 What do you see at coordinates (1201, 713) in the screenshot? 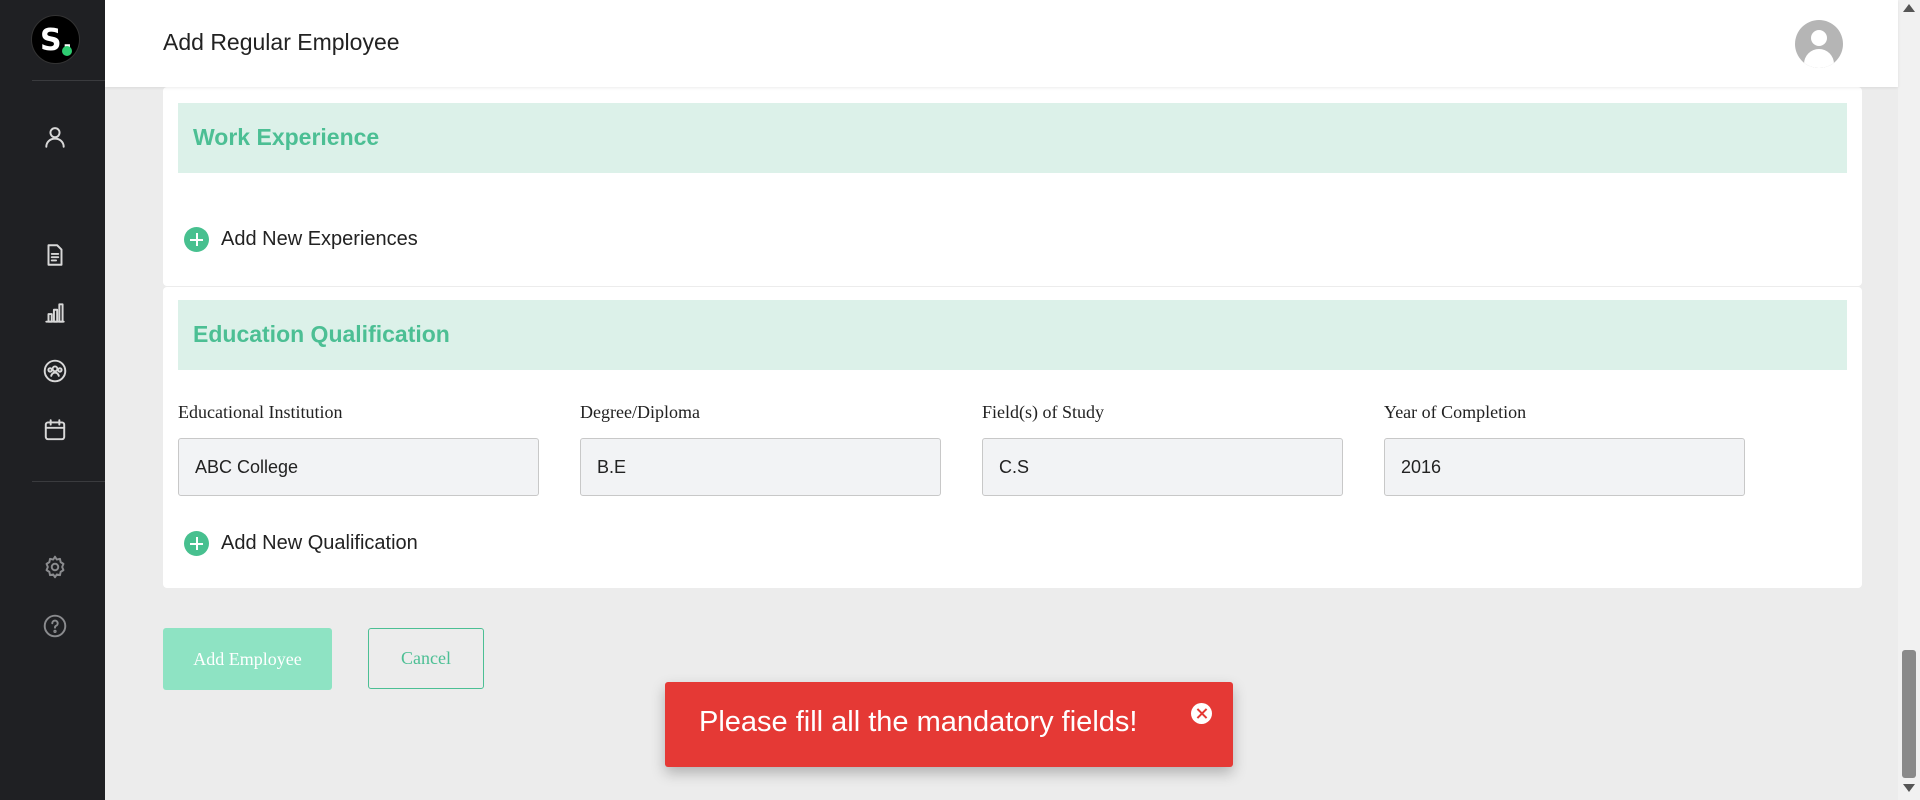
I see `close-icon` at bounding box center [1201, 713].